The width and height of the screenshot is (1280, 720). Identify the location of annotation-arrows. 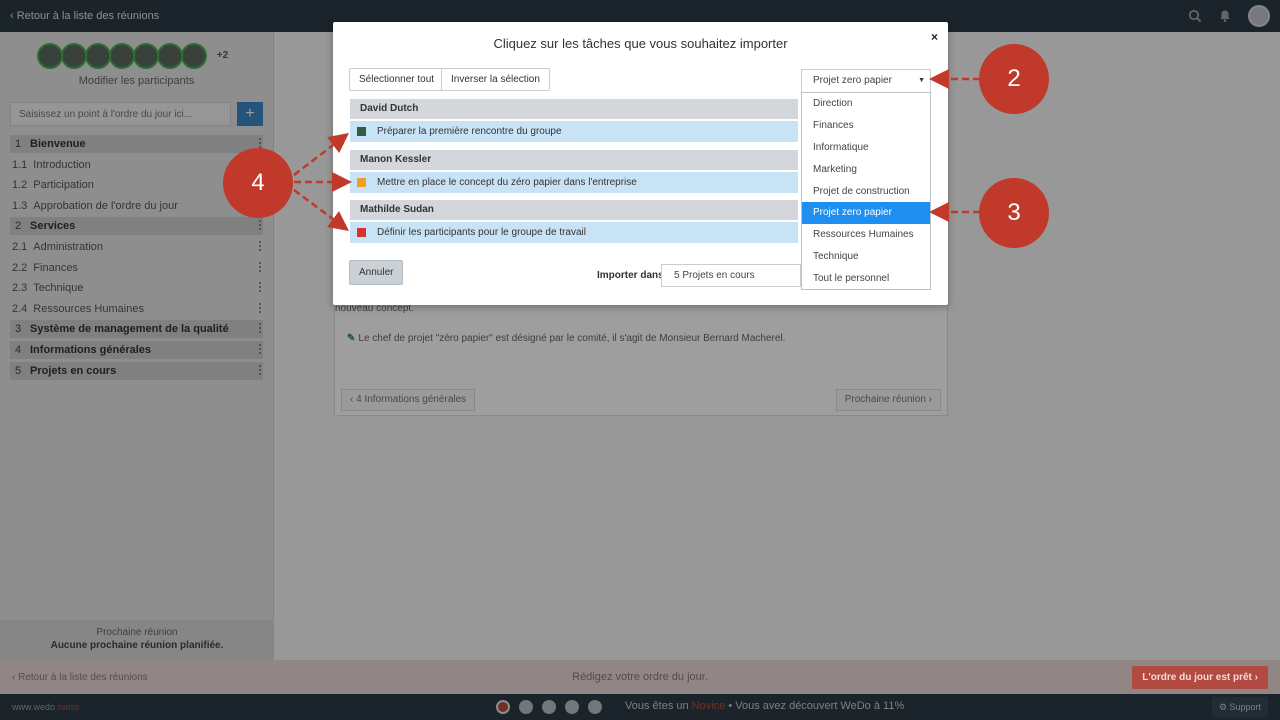
(636, 150).